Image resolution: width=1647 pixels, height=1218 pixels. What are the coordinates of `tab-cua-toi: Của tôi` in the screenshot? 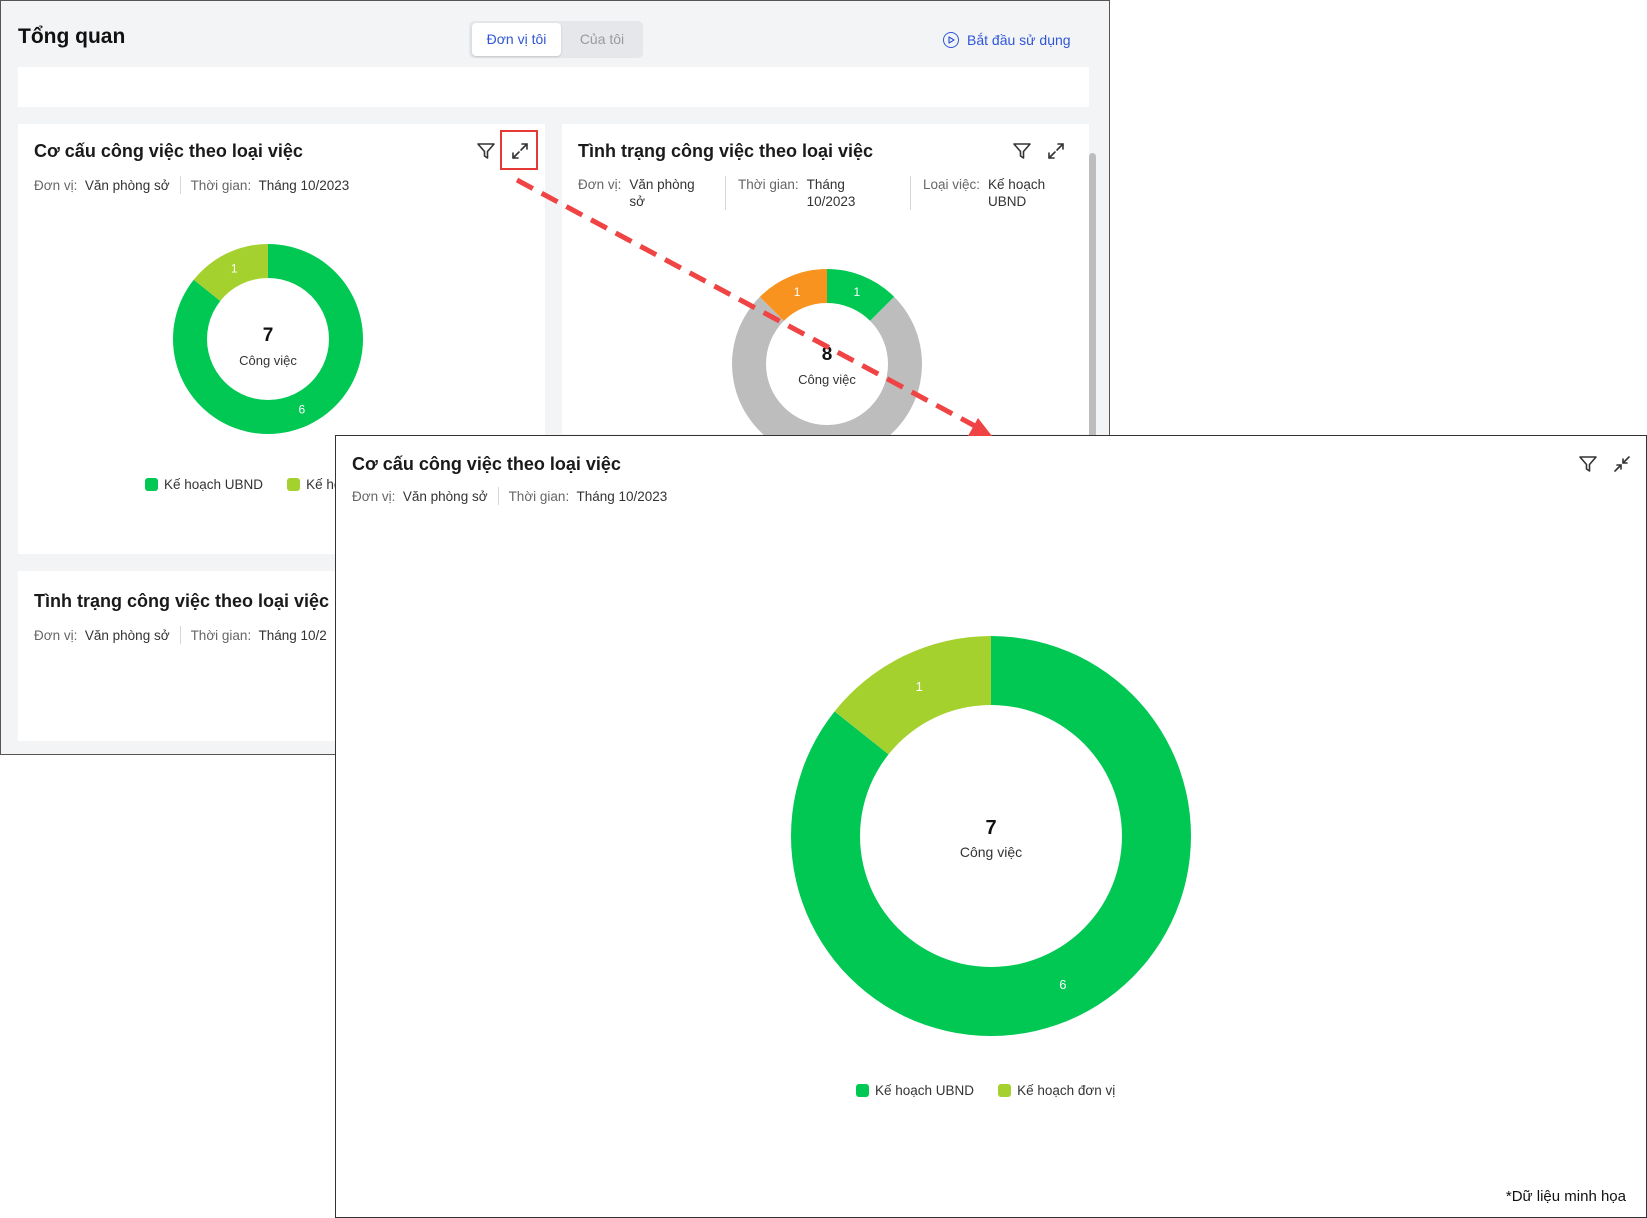 It's located at (602, 39).